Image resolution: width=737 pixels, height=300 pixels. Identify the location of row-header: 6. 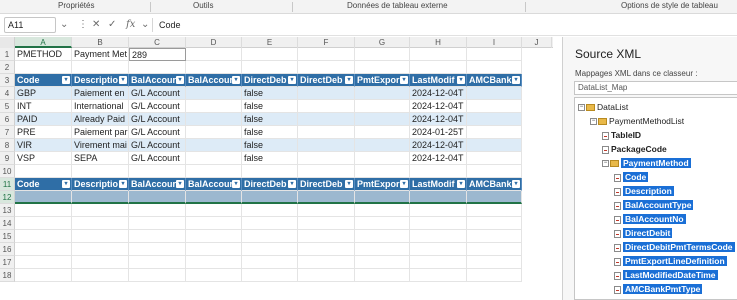
(7, 119).